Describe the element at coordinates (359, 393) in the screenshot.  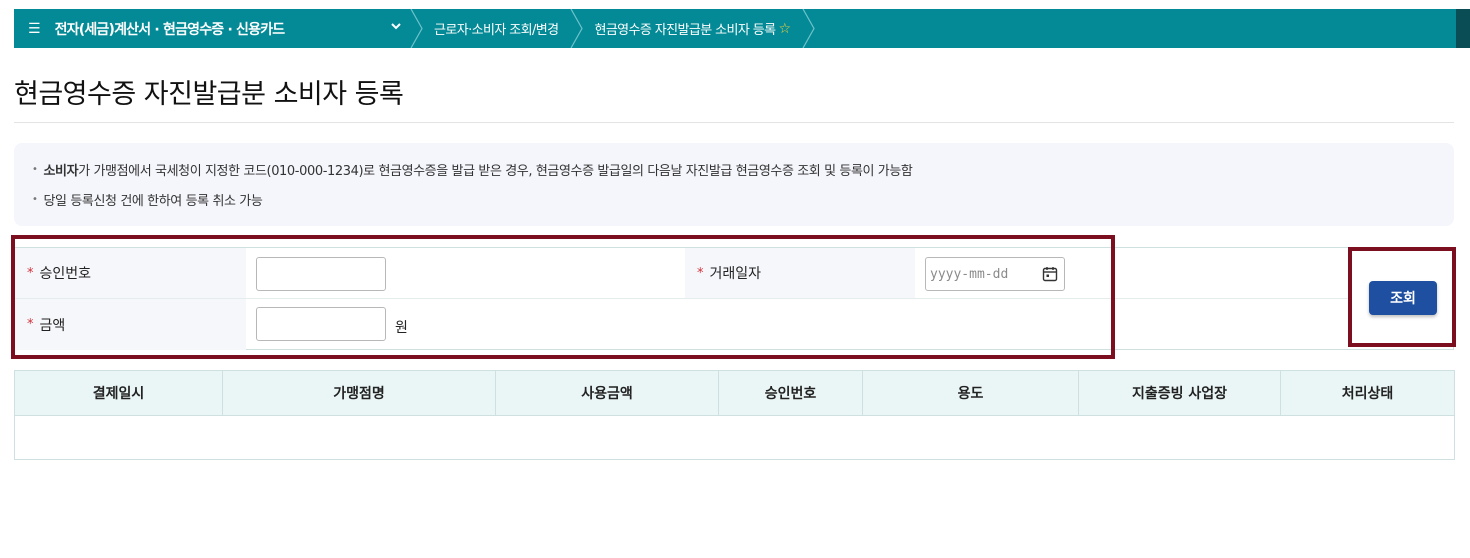
I see `column-header: 가맹점명` at that location.